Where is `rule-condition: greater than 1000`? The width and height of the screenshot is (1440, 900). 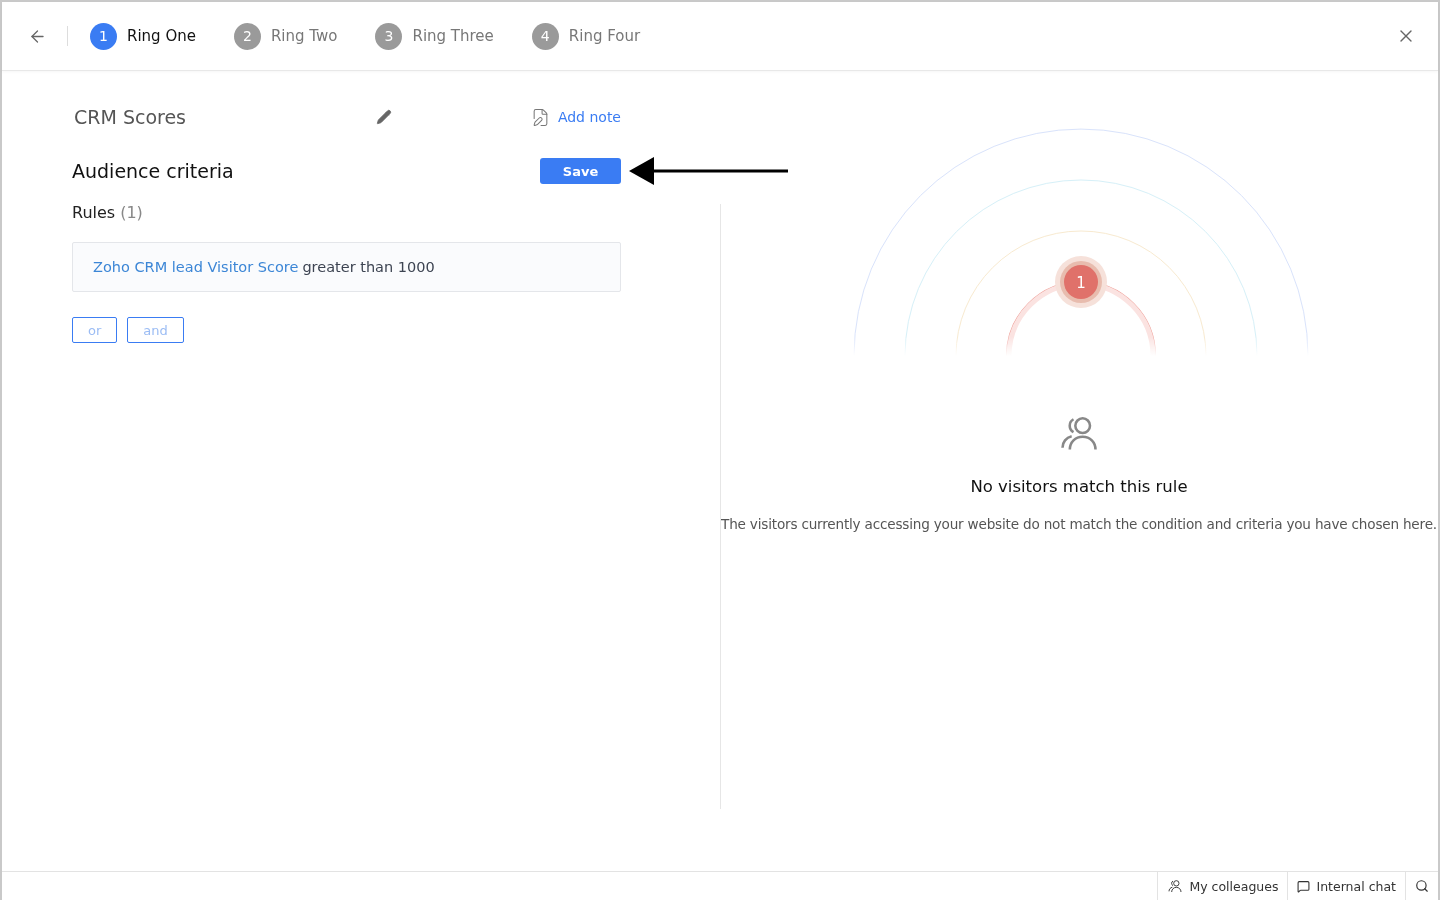 rule-condition: greater than 1000 is located at coordinates (368, 267).